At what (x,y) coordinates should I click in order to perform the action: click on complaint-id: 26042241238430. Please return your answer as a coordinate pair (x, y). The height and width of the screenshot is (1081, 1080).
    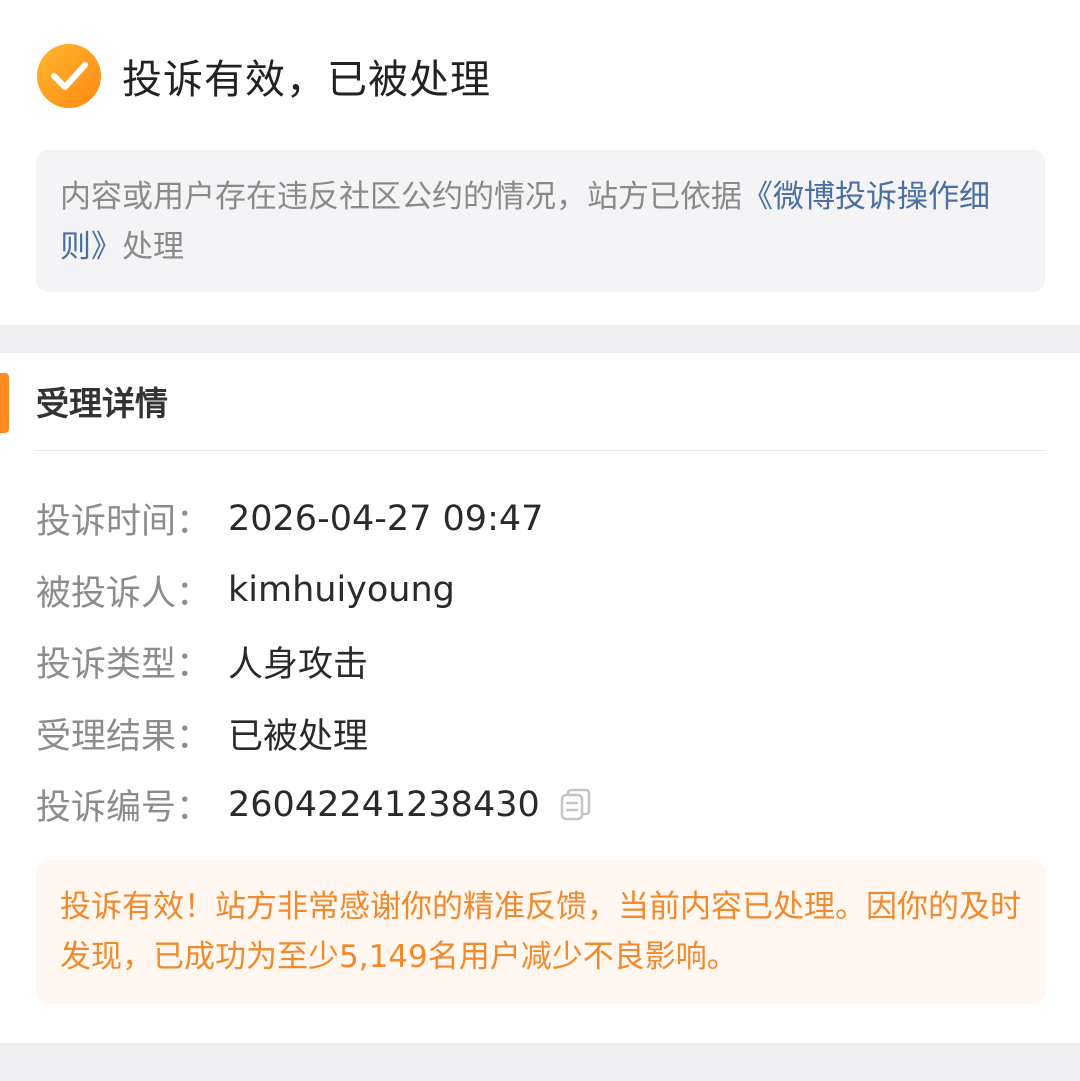
    Looking at the image, I should click on (384, 804).